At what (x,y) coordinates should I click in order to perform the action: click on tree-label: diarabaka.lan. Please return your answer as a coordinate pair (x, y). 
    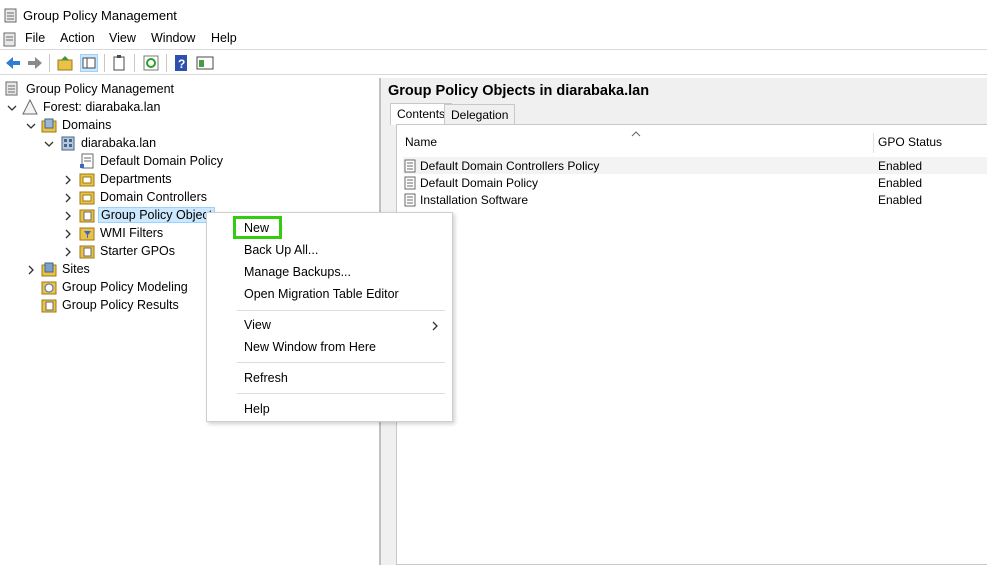
    Looking at the image, I should click on (119, 143).